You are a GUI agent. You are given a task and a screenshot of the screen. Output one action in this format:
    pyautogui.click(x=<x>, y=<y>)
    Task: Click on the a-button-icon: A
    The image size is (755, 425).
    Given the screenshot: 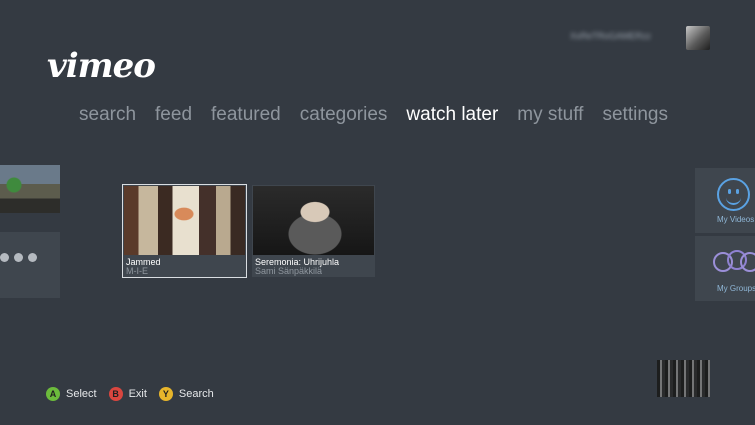 What is the action you would take?
    pyautogui.click(x=53, y=394)
    